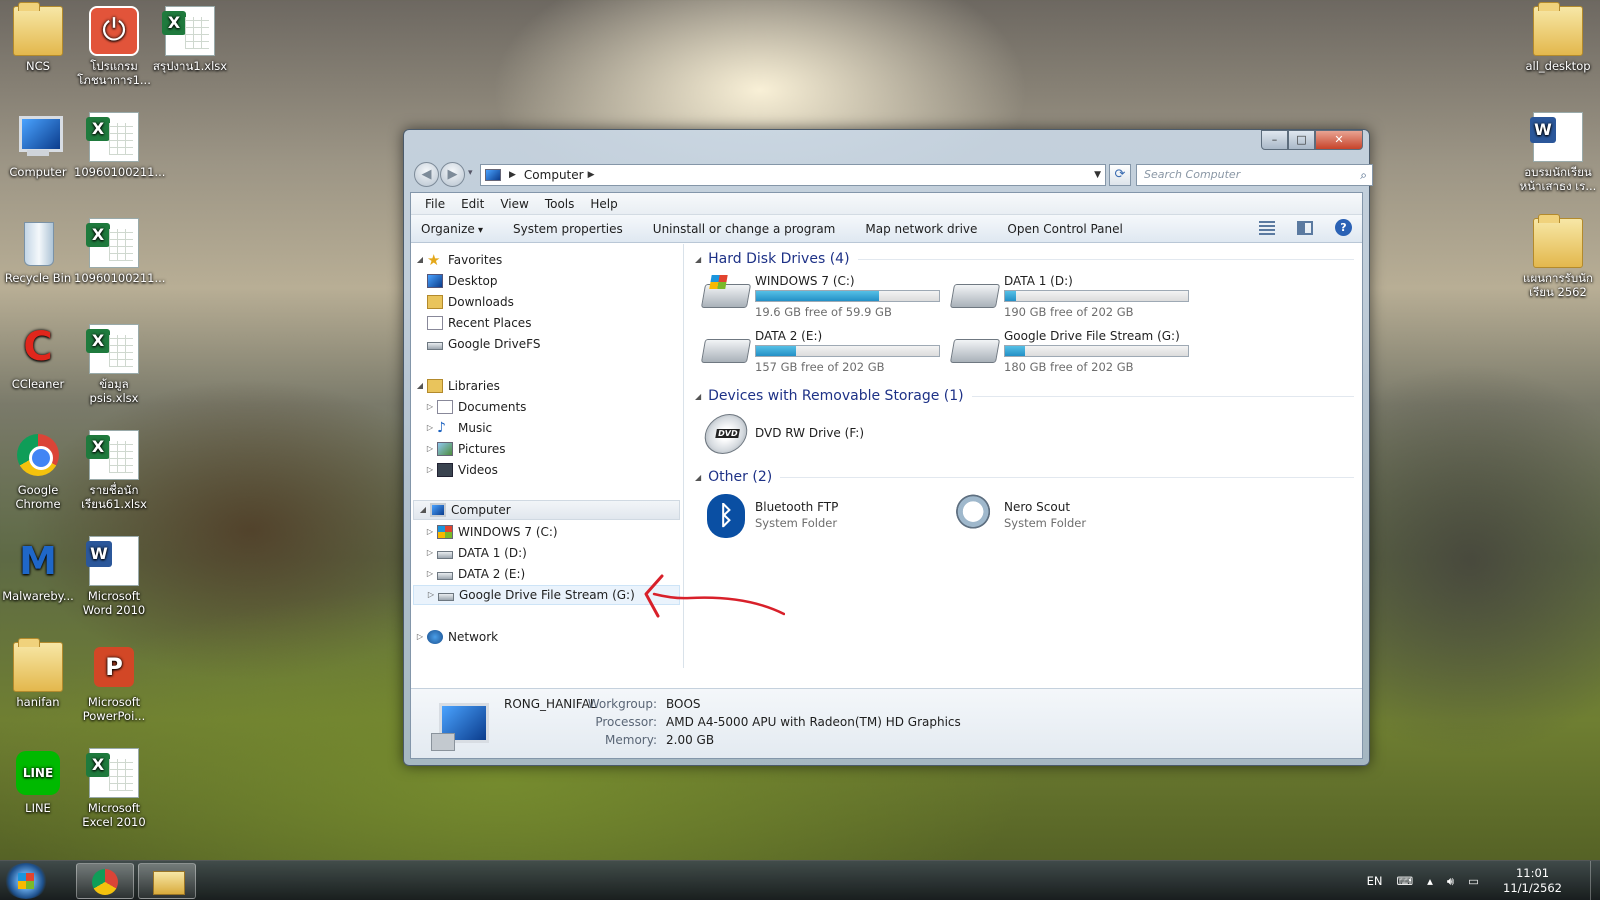  Describe the element at coordinates (39, 673) in the screenshot. I see `desktop-icon-hanifan: hanifan` at that location.